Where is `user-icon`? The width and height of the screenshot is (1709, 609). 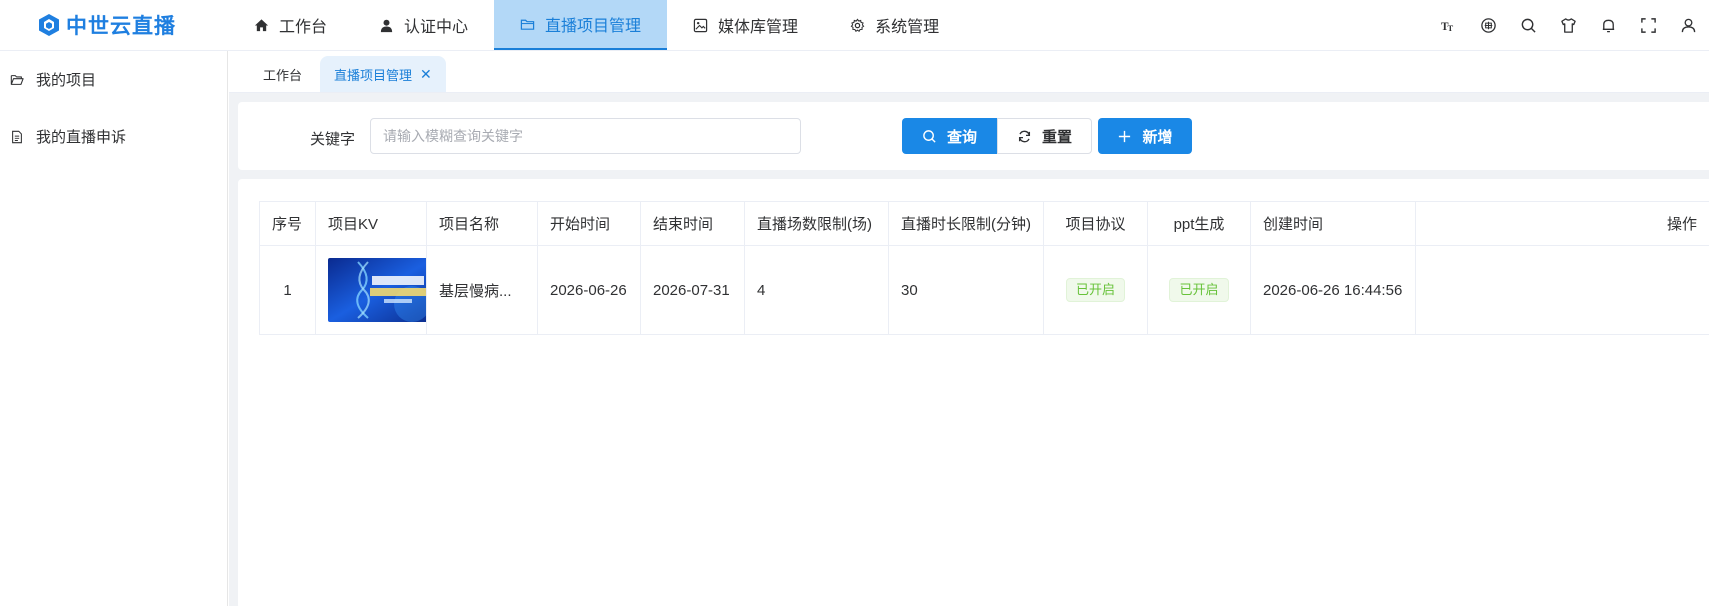
user-icon is located at coordinates (386, 25).